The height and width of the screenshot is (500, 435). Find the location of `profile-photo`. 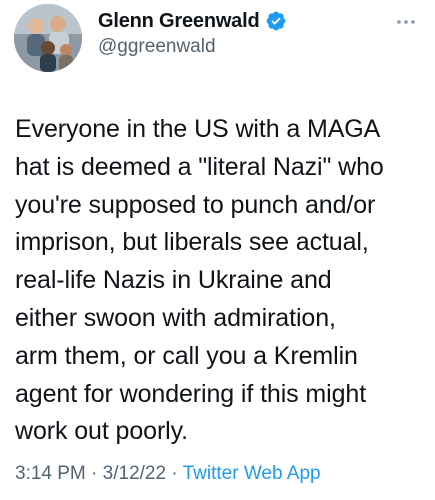

profile-photo is located at coordinates (48, 38).